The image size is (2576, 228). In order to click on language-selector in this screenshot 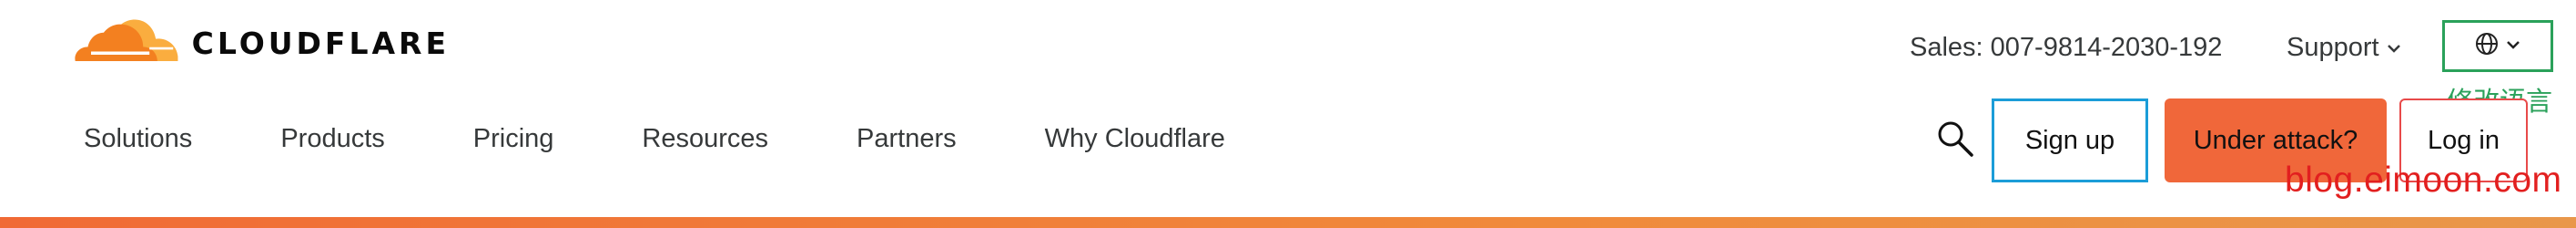, I will do `click(2497, 46)`.